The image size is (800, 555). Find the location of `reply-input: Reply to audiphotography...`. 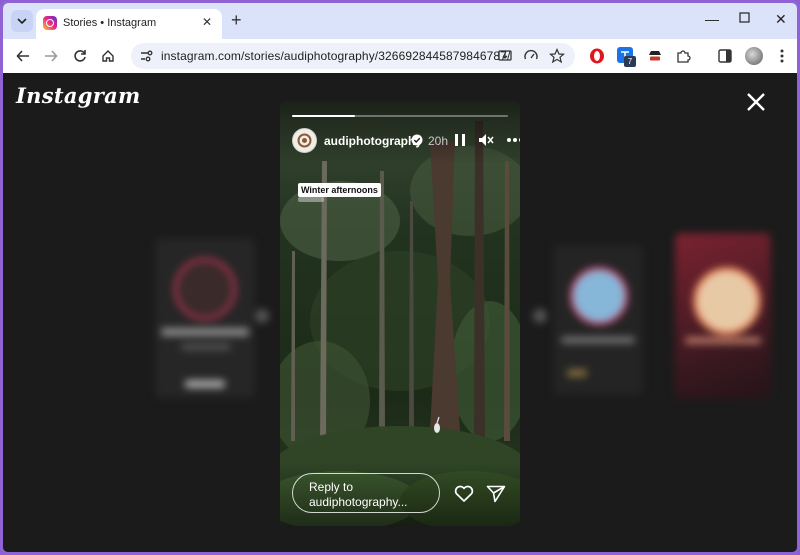

reply-input: Reply to audiphotography... is located at coordinates (366, 493).